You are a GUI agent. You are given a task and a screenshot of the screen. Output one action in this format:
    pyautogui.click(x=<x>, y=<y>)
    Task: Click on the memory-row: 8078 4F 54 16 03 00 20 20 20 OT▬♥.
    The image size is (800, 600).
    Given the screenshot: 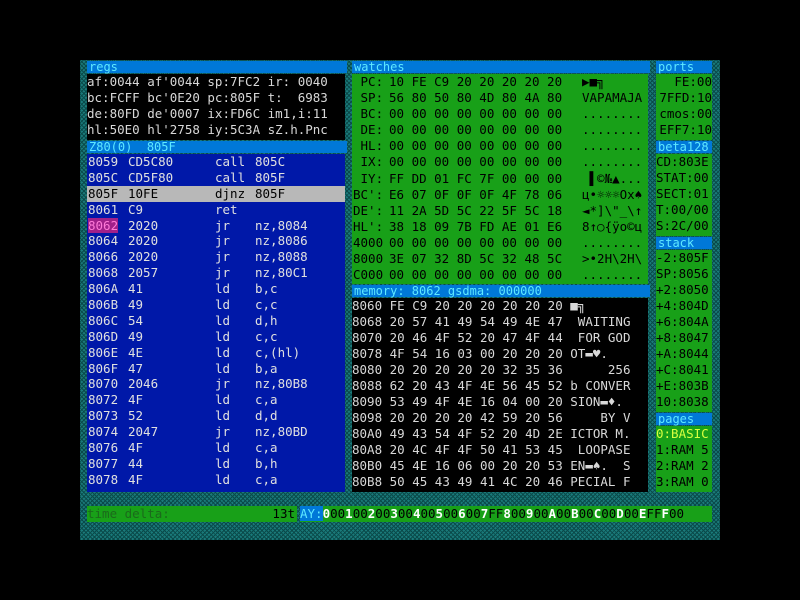 What is the action you would take?
    pyautogui.click(x=500, y=354)
    